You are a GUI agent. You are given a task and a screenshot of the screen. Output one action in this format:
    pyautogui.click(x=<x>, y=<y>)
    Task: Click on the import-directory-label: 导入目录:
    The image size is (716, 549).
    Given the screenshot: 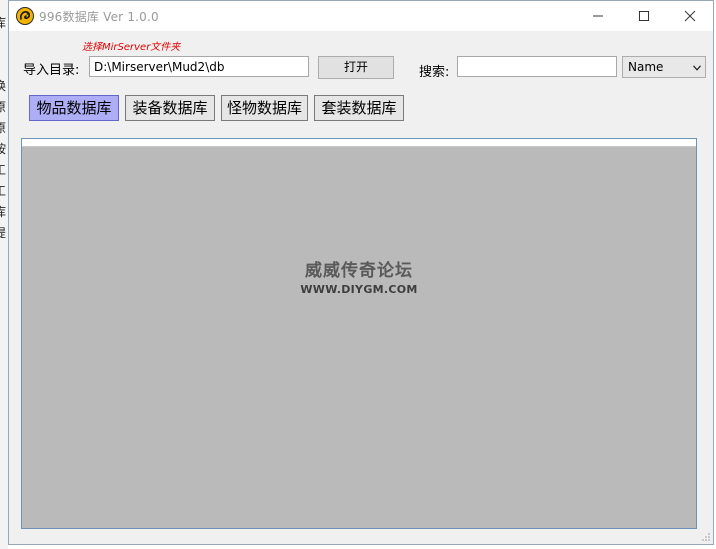 What is the action you would take?
    pyautogui.click(x=51, y=70)
    